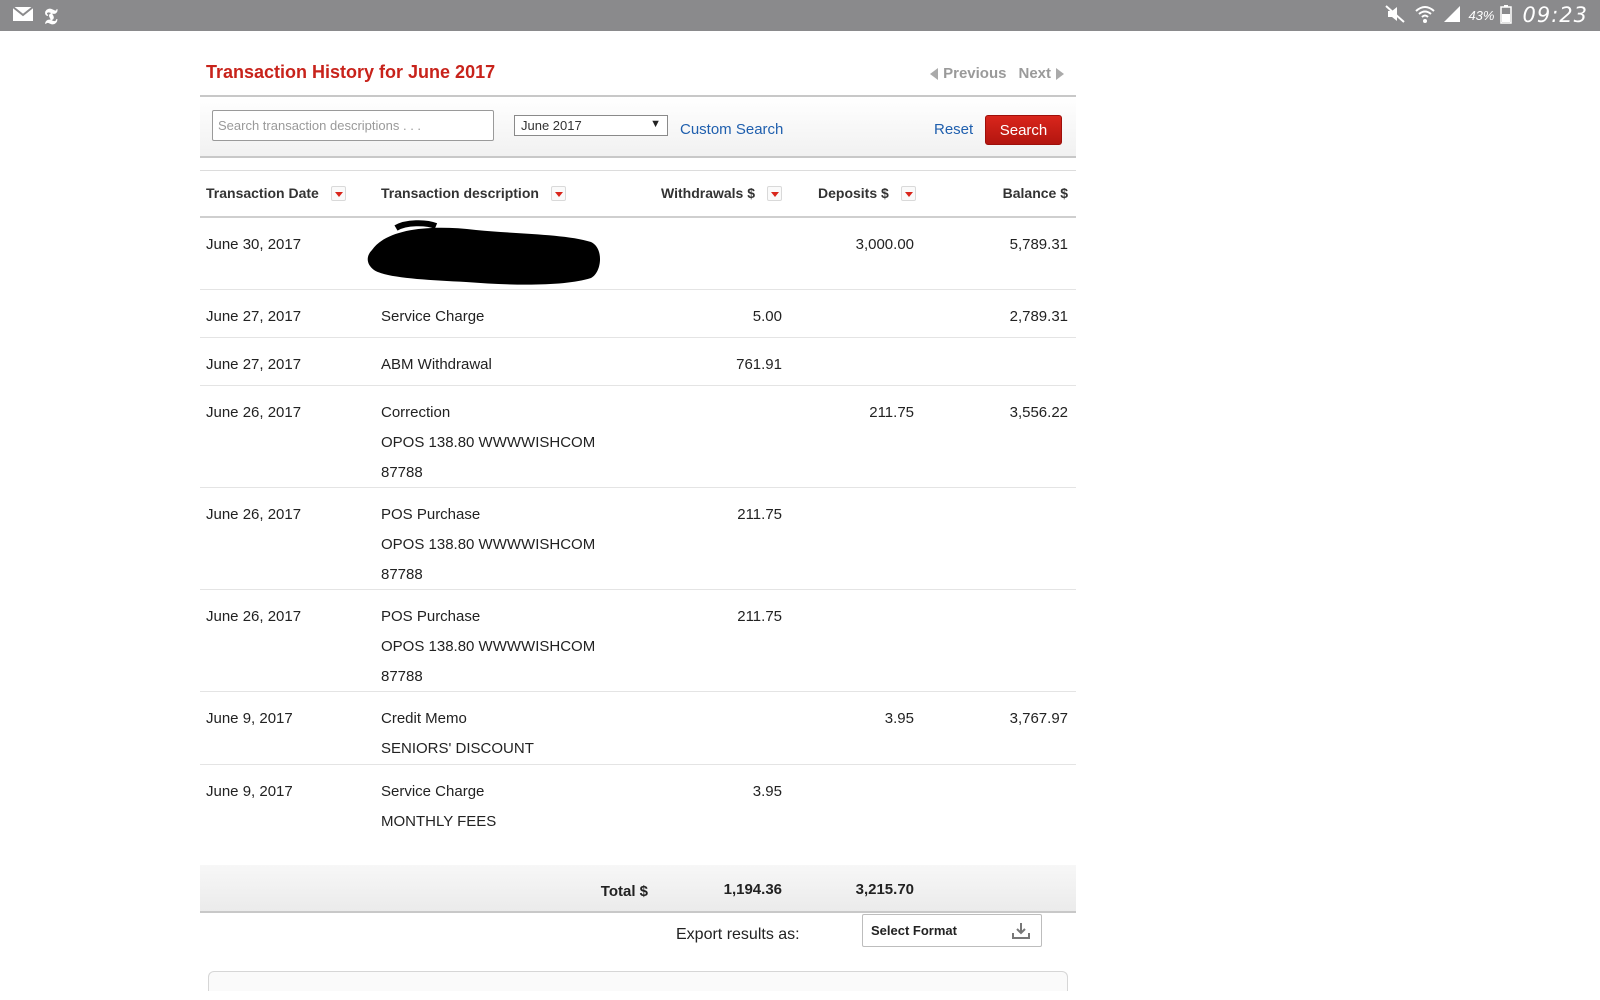 The image size is (1600, 1000). What do you see at coordinates (975, 73) in the screenshot?
I see `previous-label: Previous` at bounding box center [975, 73].